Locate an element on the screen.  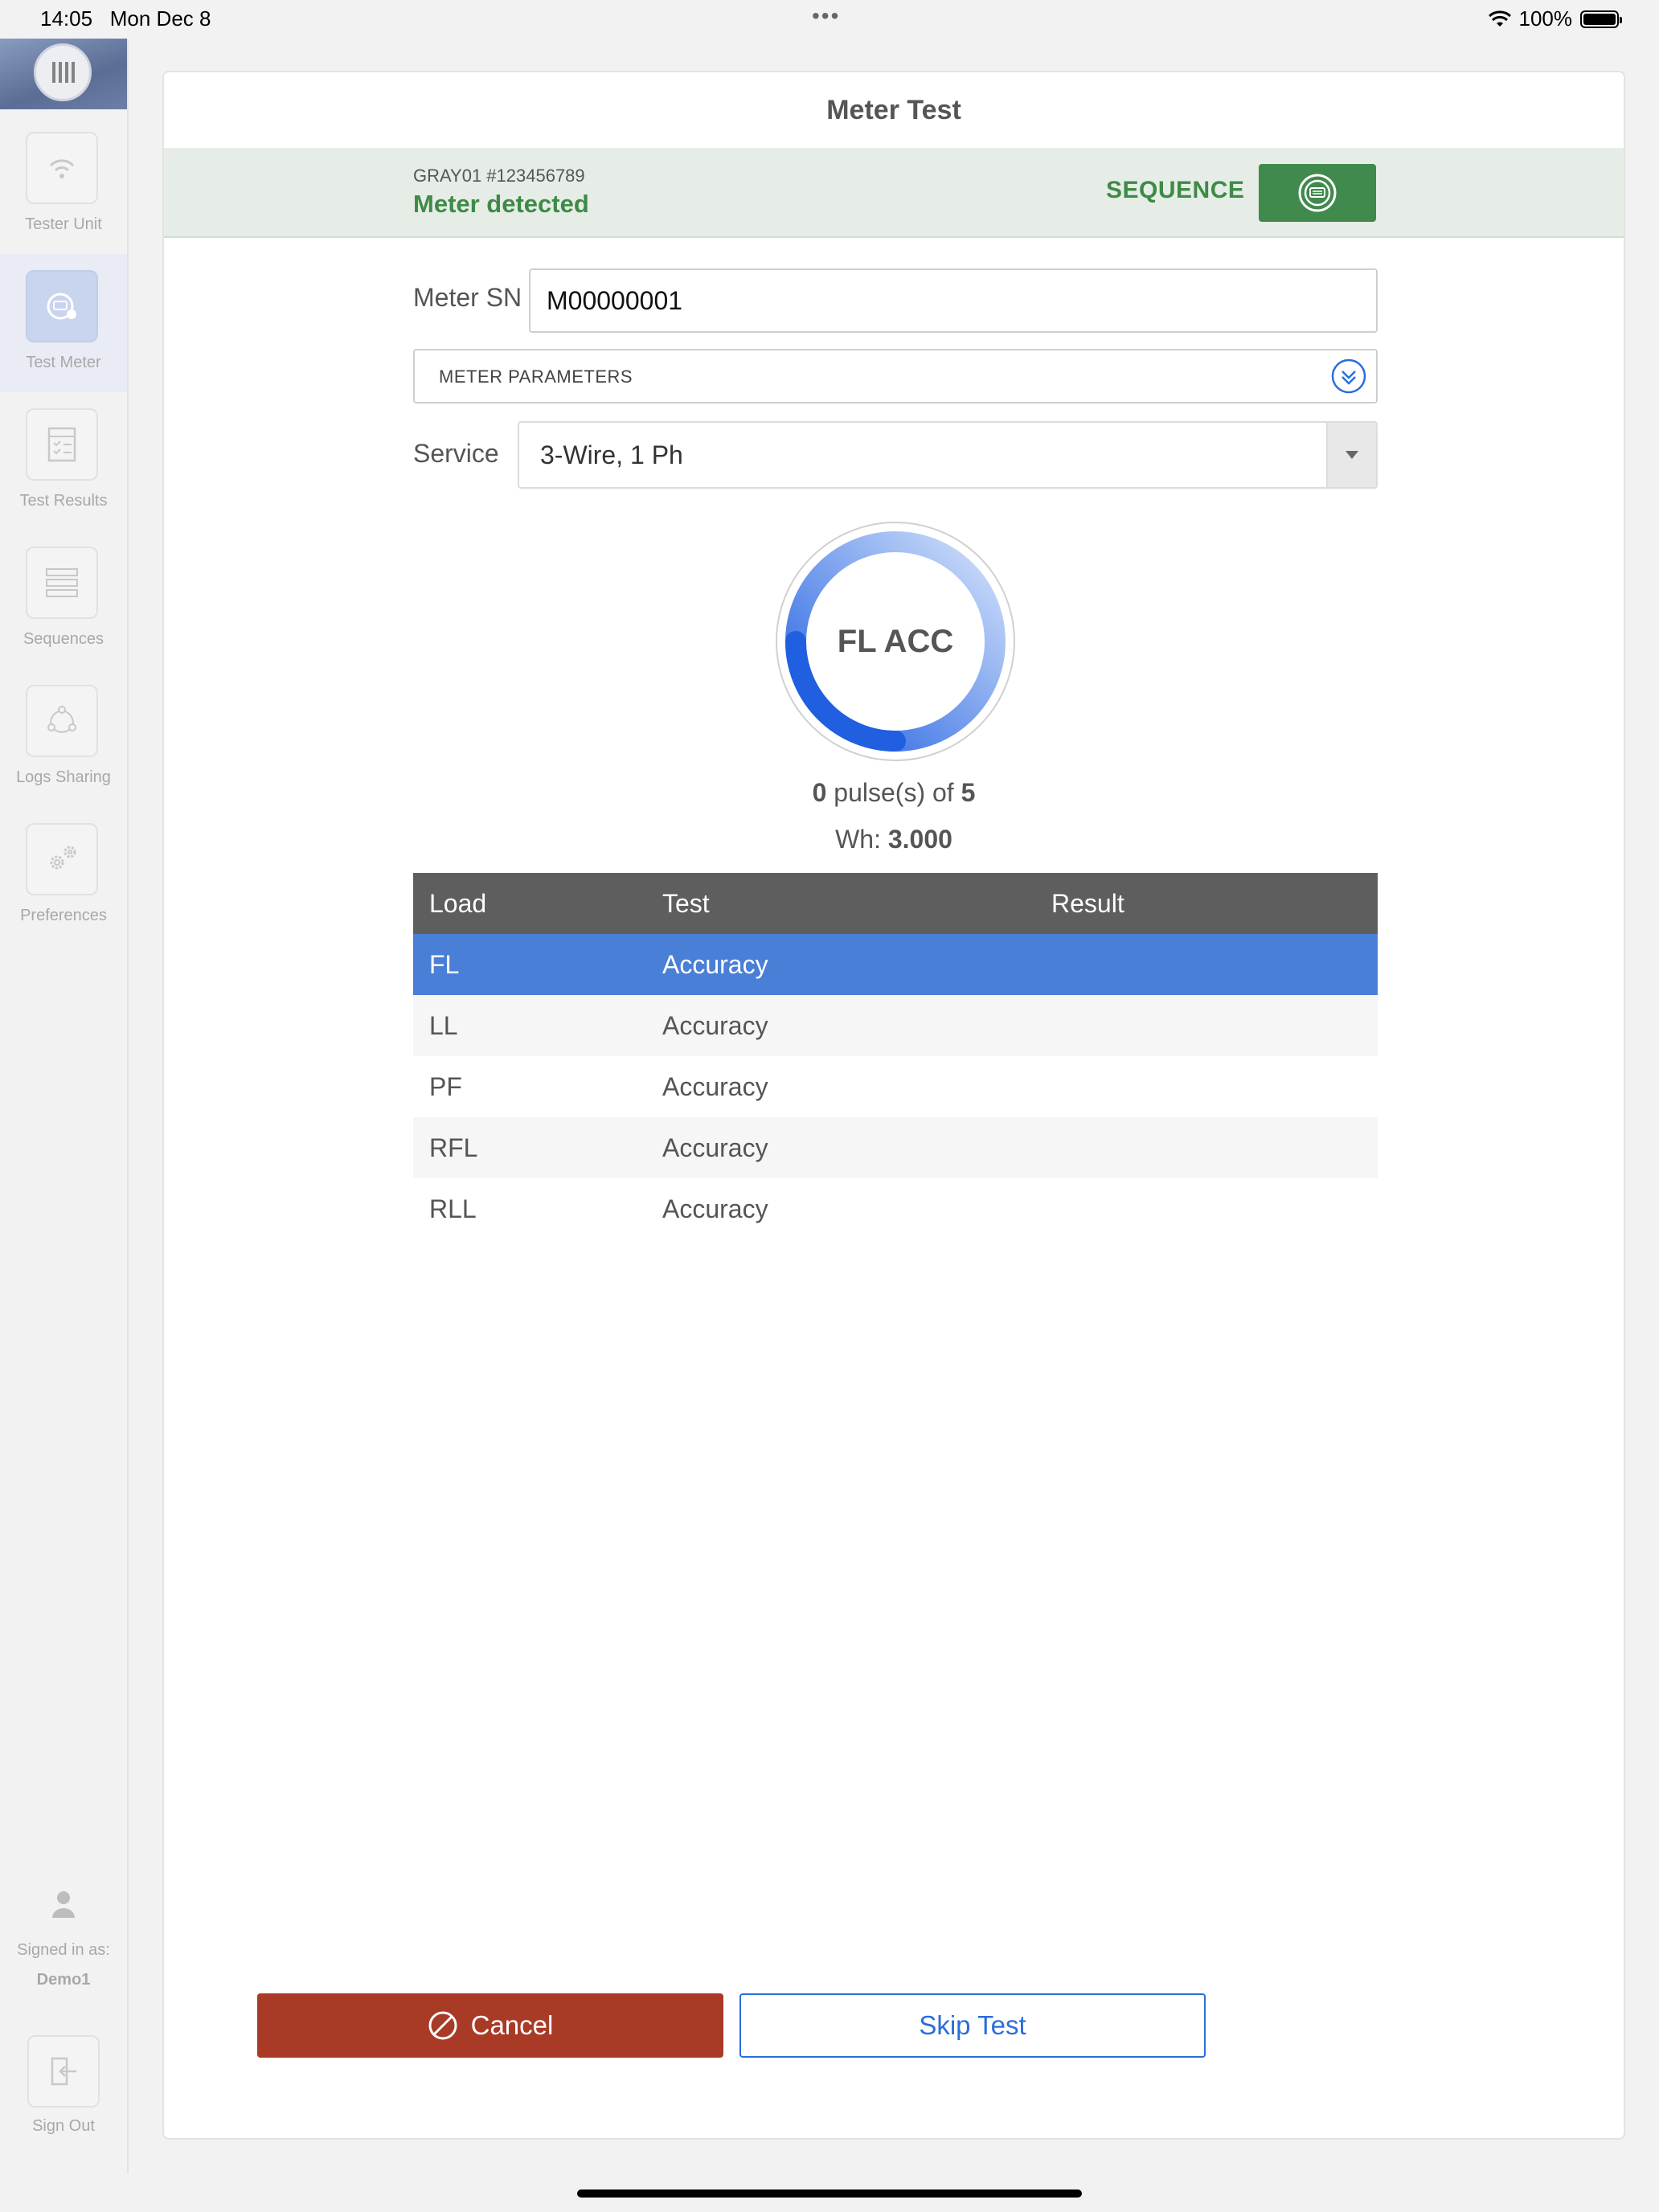
sidebar-item-tester-unit: Tester Unit is located at coordinates (63, 185).